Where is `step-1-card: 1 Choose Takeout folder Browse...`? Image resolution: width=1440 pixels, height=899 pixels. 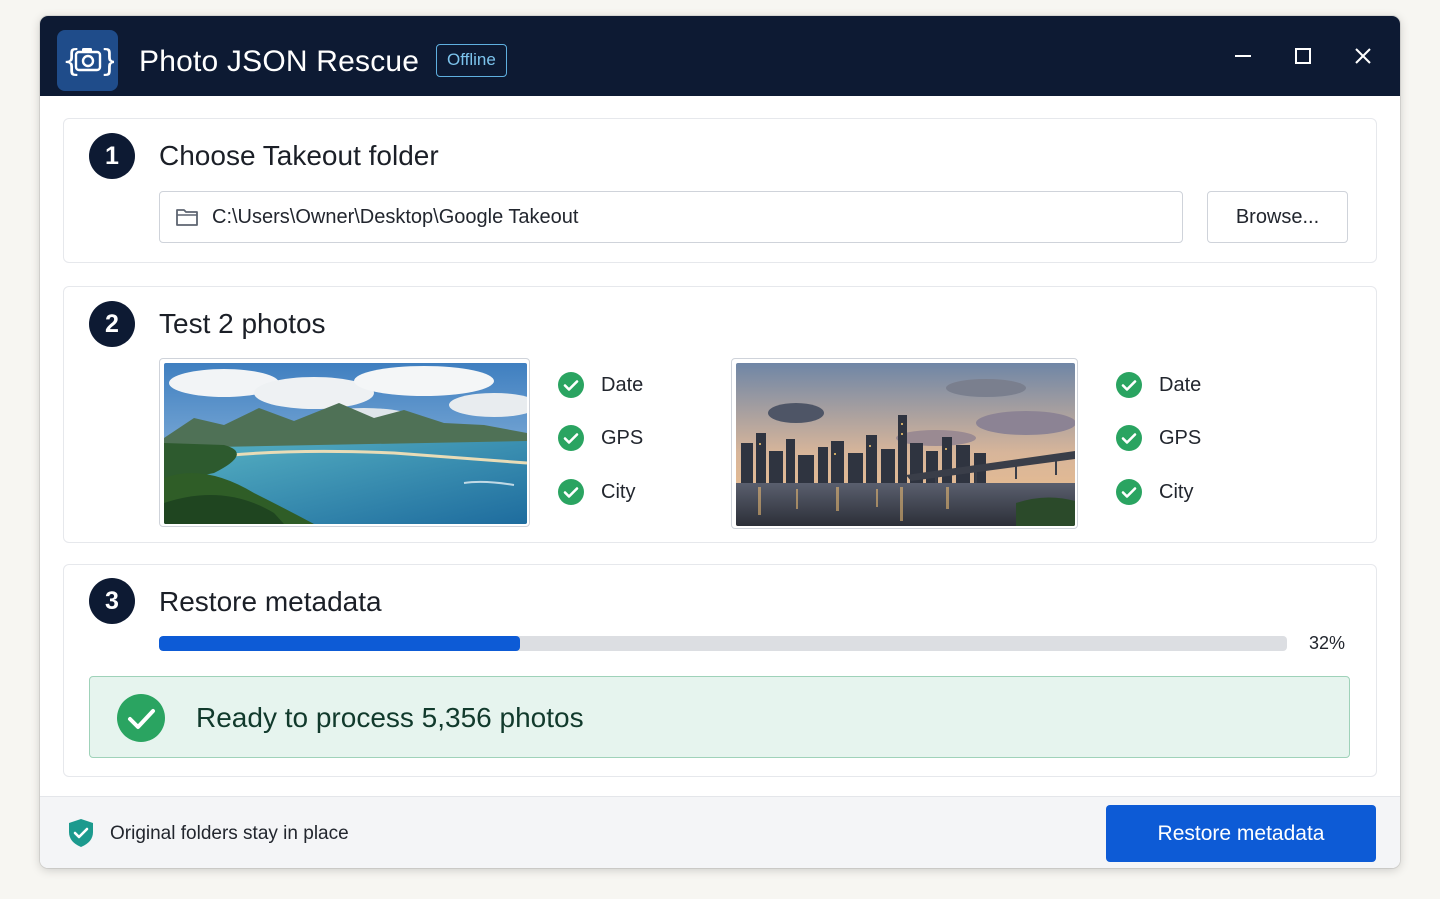 step-1-card: 1 Choose Takeout folder Browse... is located at coordinates (720, 190).